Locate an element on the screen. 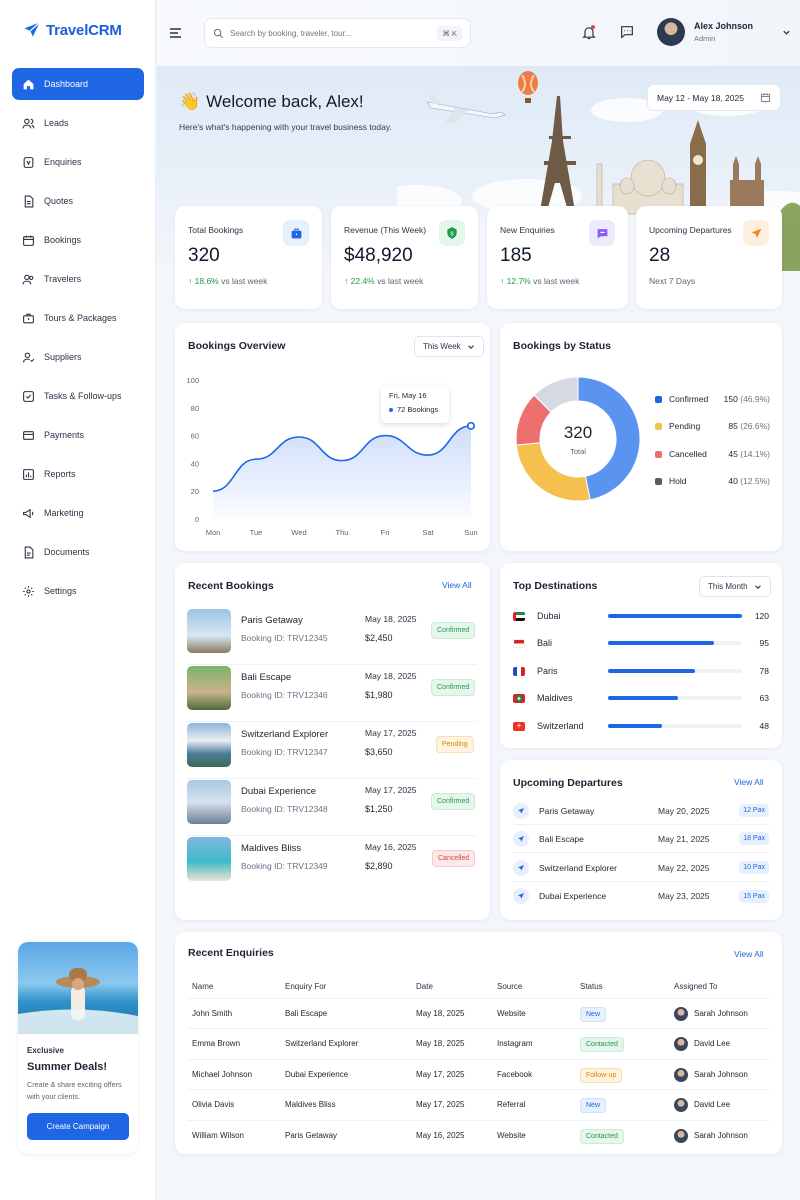  document-icon is located at coordinates (29, 552).